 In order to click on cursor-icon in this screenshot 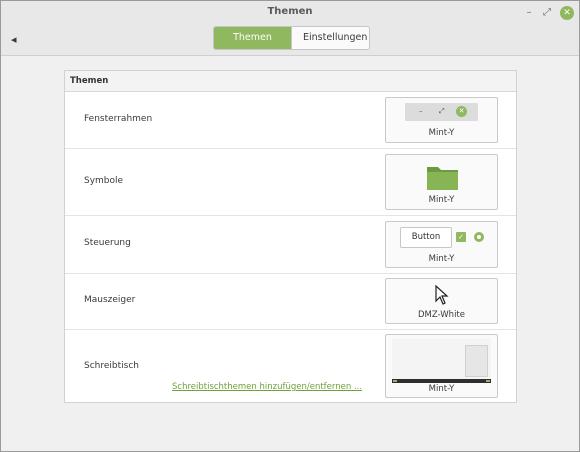, I will do `click(442, 295)`.